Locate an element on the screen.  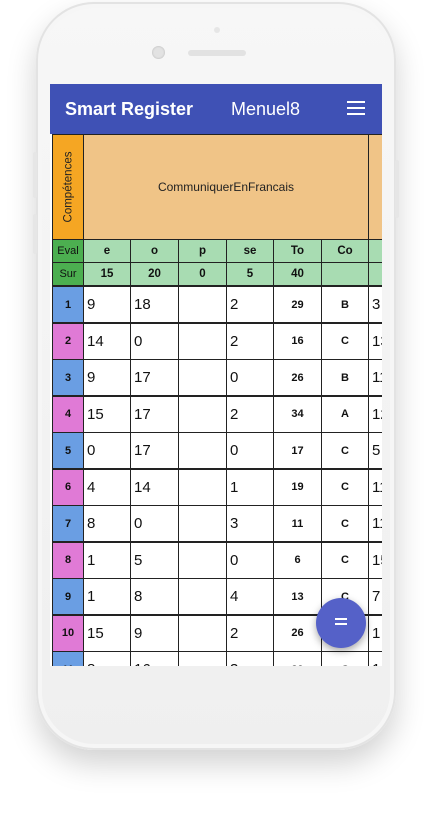
row-number: 8 is located at coordinates (68, 560).